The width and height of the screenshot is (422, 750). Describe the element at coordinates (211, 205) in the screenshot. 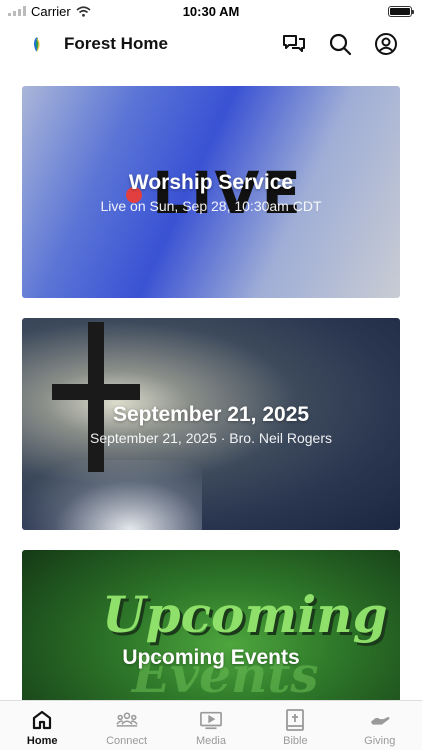

I see `card-subtitle: Live on Sun, Sep 28, 10:30am CDT` at that location.